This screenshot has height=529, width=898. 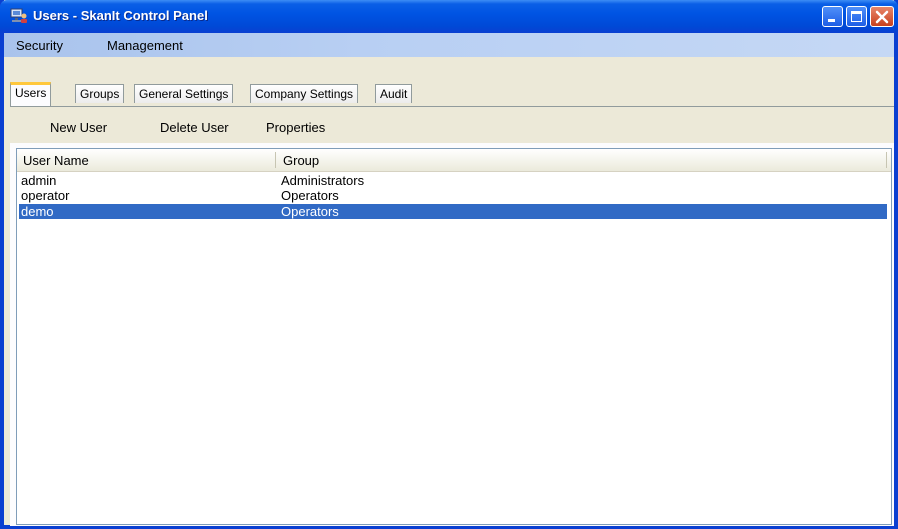 I want to click on table-row: admin Administrators, so click(x=453, y=180).